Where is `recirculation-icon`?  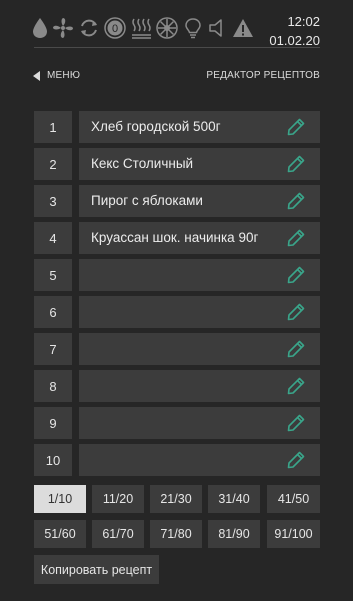 recirculation-icon is located at coordinates (89, 30).